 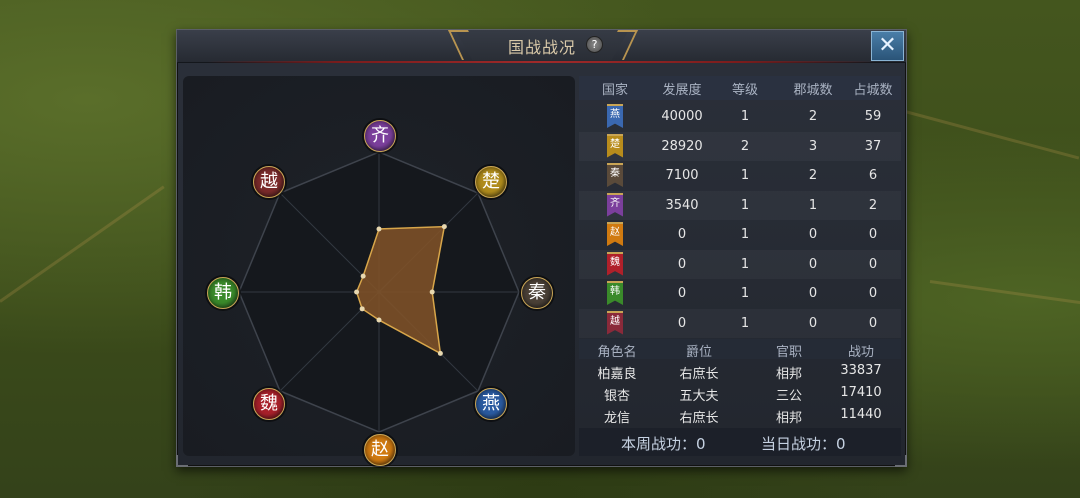 What do you see at coordinates (873, 146) in the screenshot?
I see `occupied-value: 37` at bounding box center [873, 146].